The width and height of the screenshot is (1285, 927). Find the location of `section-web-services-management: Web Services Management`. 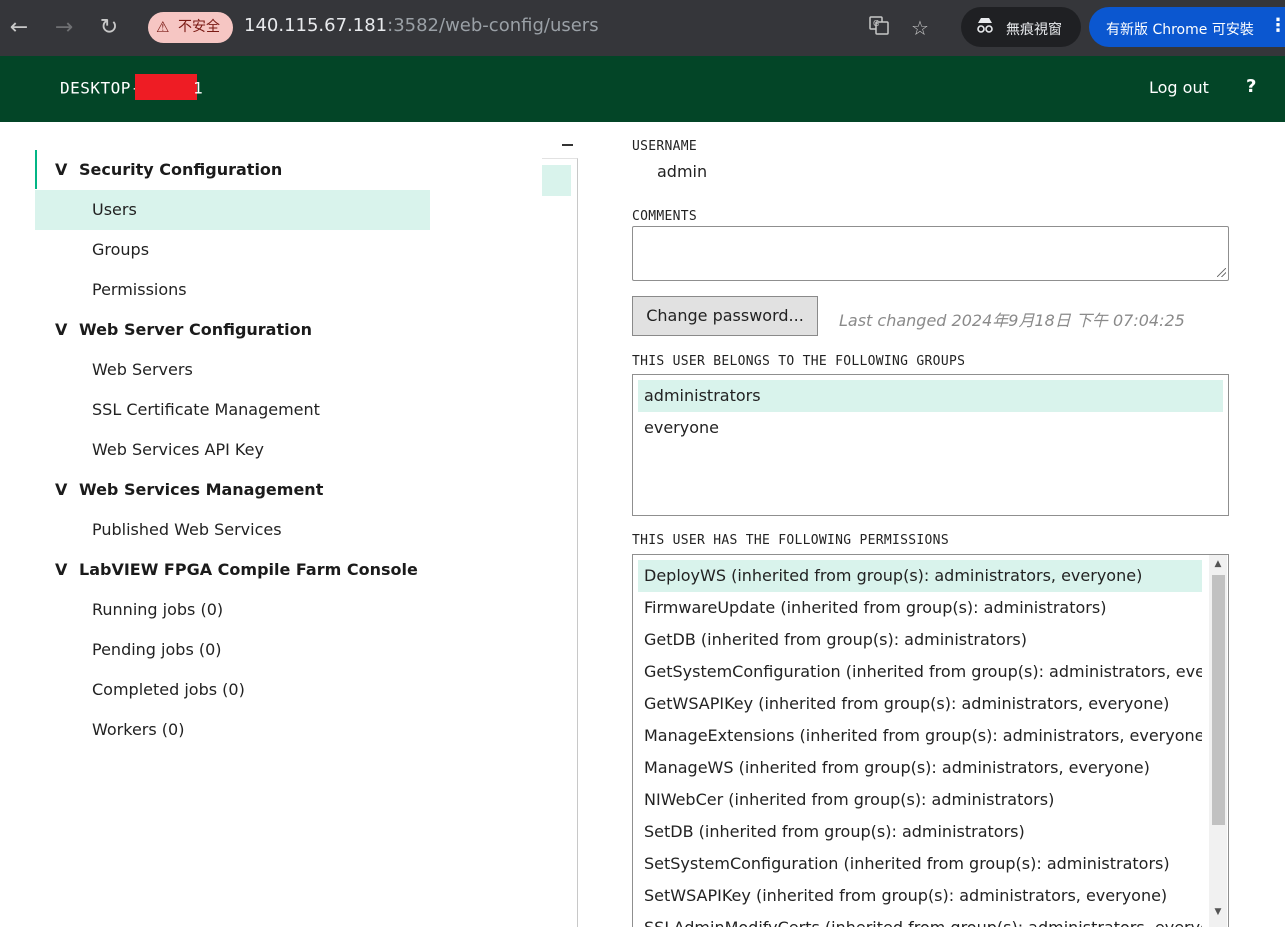

section-web-services-management: Web Services Management is located at coordinates (189, 490).